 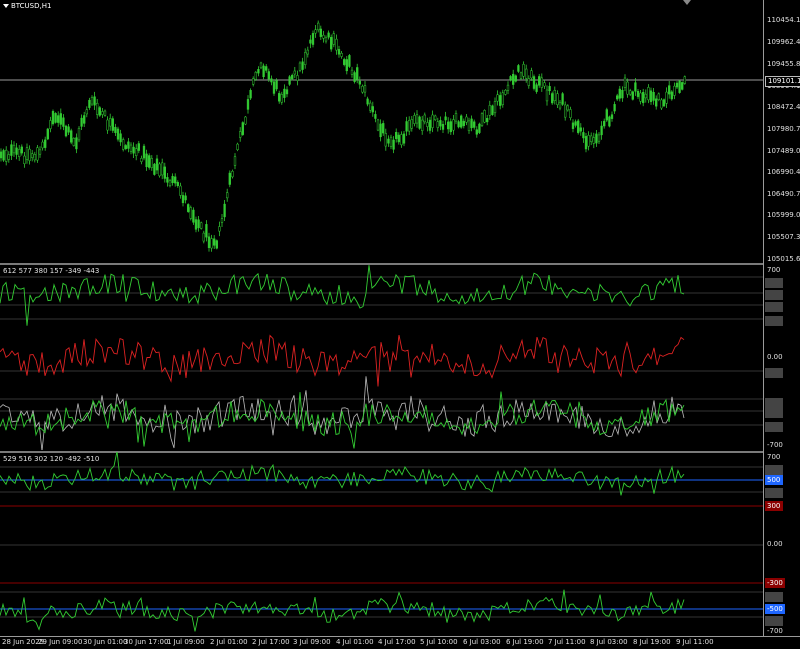 What do you see at coordinates (342, 474) in the screenshot?
I see `indicator2-line-upper` at bounding box center [342, 474].